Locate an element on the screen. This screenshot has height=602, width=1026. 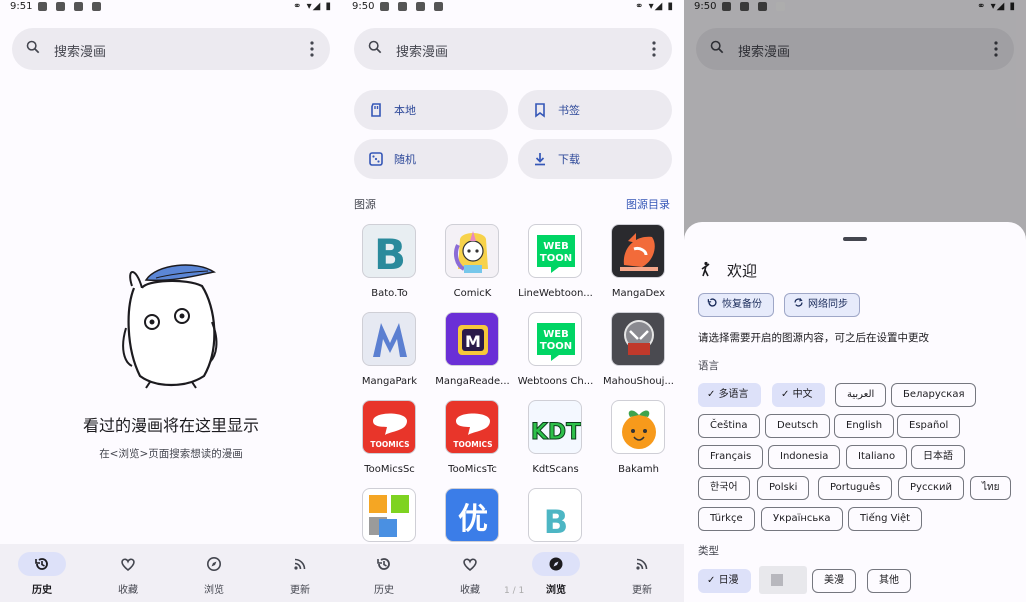
language-chip: ✓ 多语言 is located at coordinates (729, 395).